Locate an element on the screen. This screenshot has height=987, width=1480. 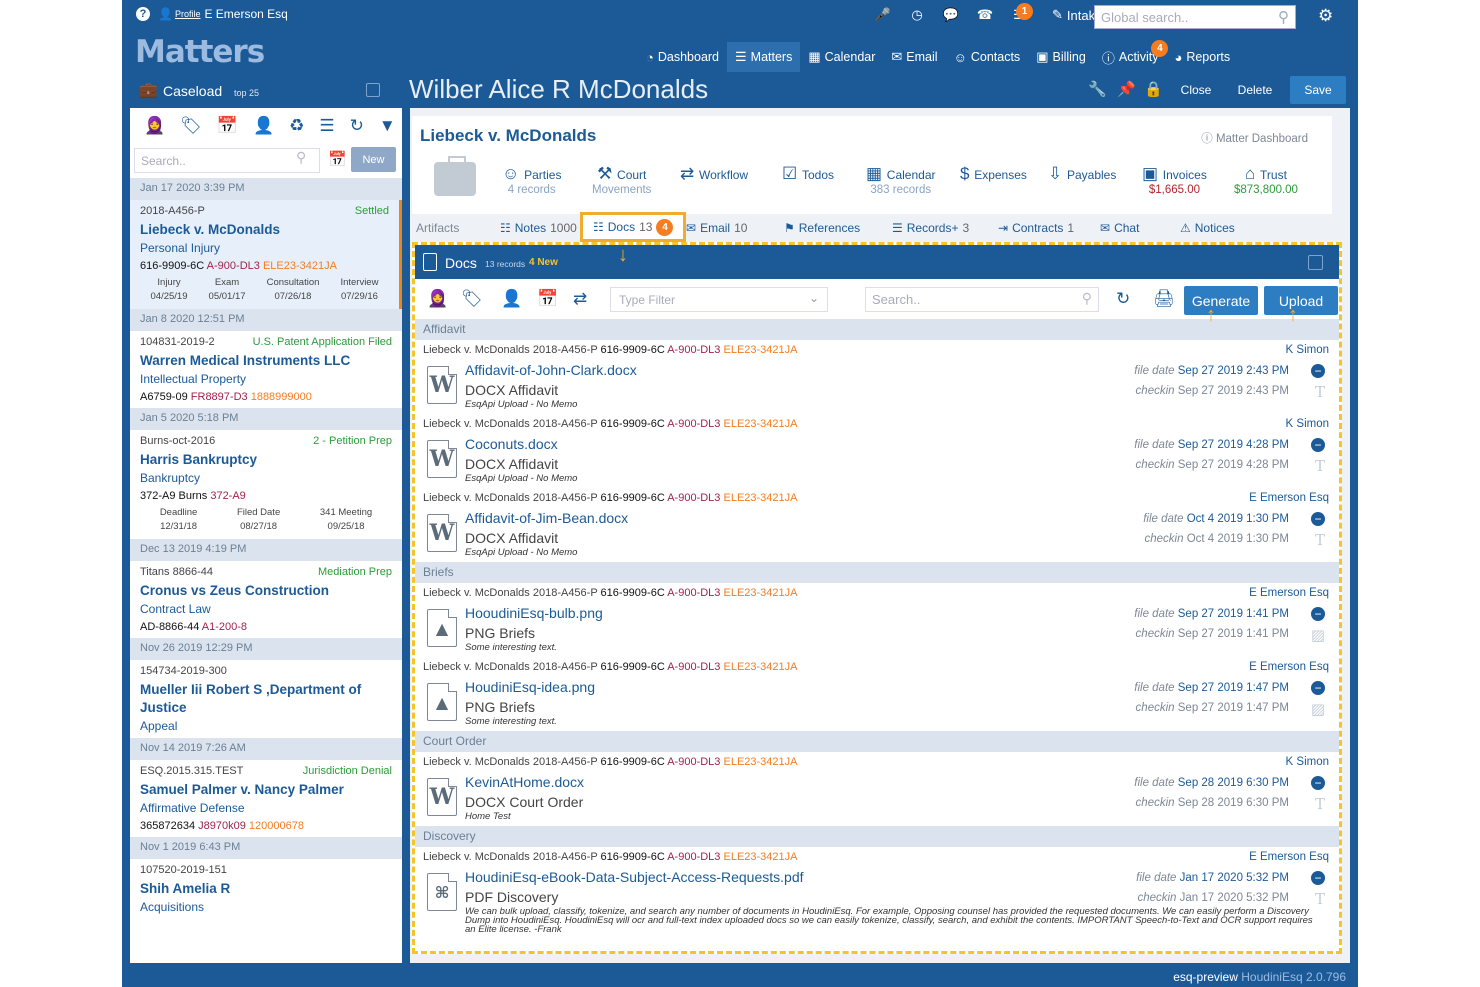
list-icon: ☰ is located at coordinates (326, 126).